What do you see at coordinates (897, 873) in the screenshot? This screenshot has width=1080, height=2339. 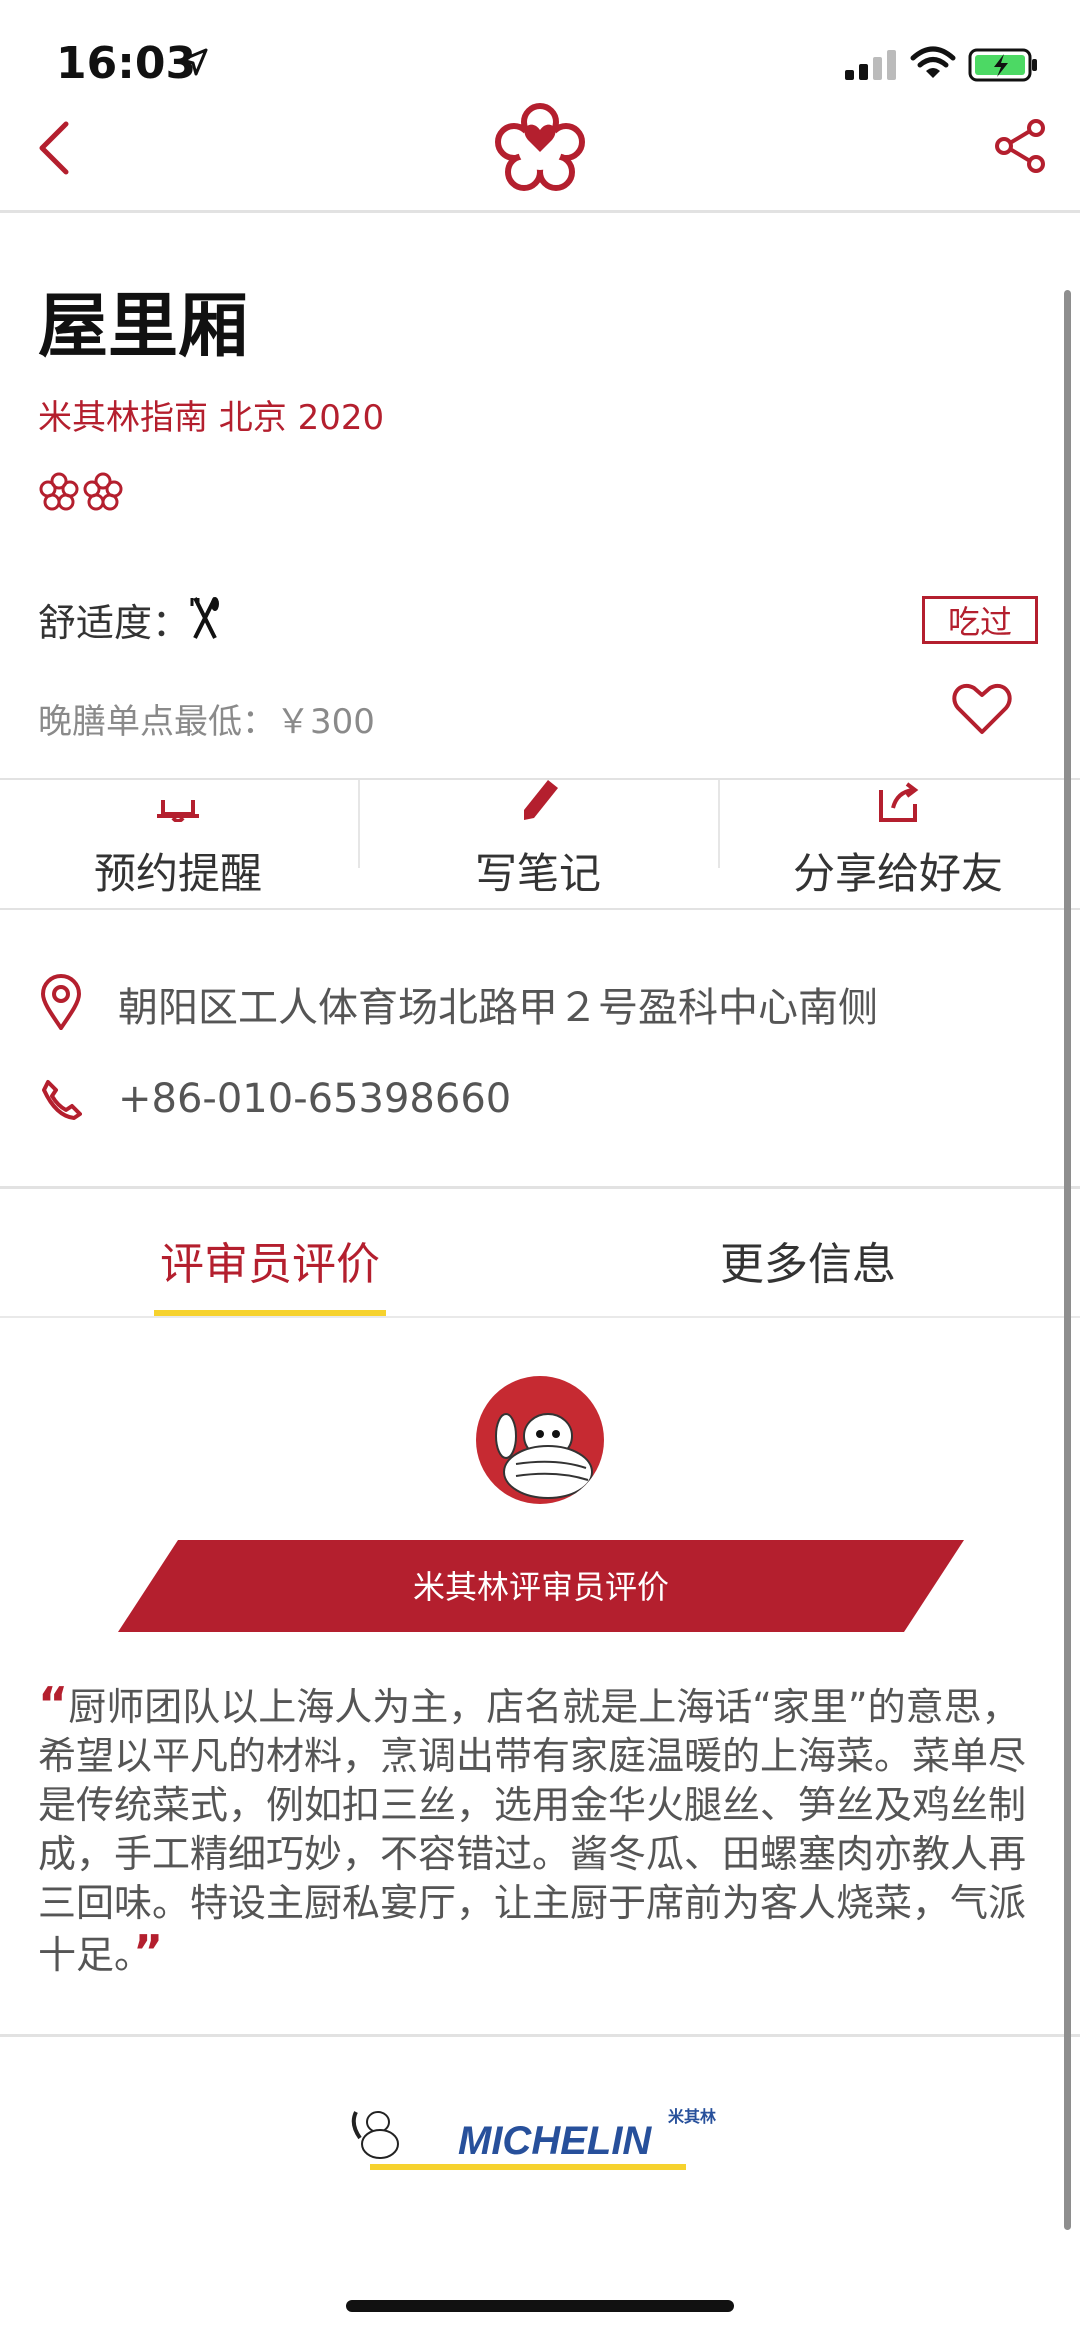 I see `action-label: 分享给好友` at bounding box center [897, 873].